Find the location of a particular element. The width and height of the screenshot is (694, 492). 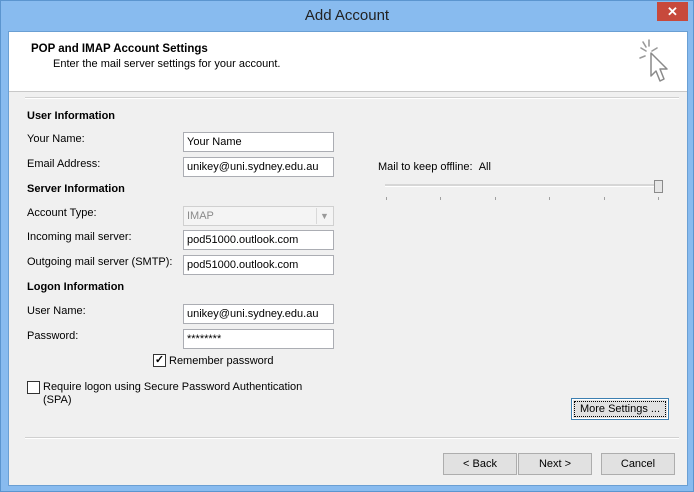

close-button: ✕ is located at coordinates (672, 11).